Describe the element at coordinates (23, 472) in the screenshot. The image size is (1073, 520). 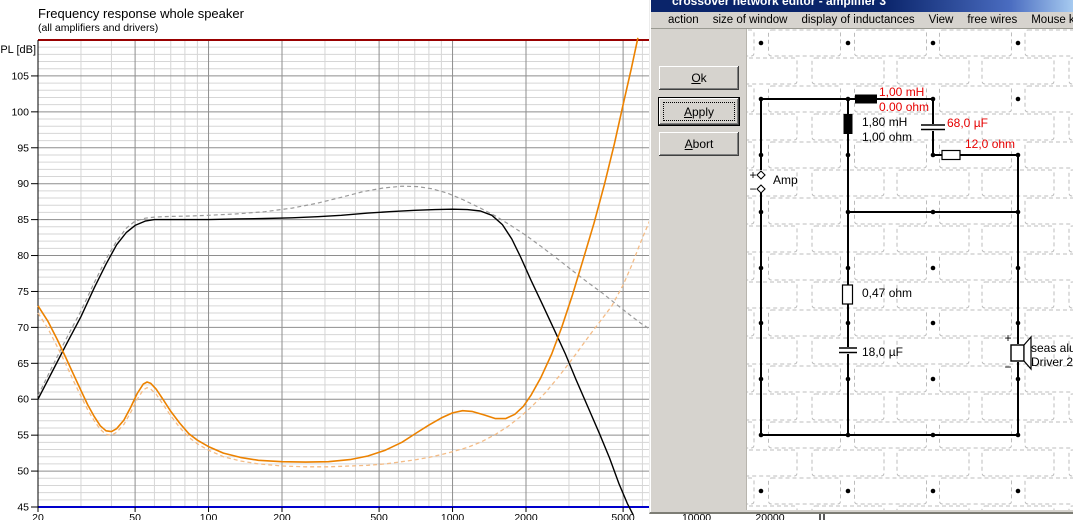
I see `y-tick-label: 50` at that location.